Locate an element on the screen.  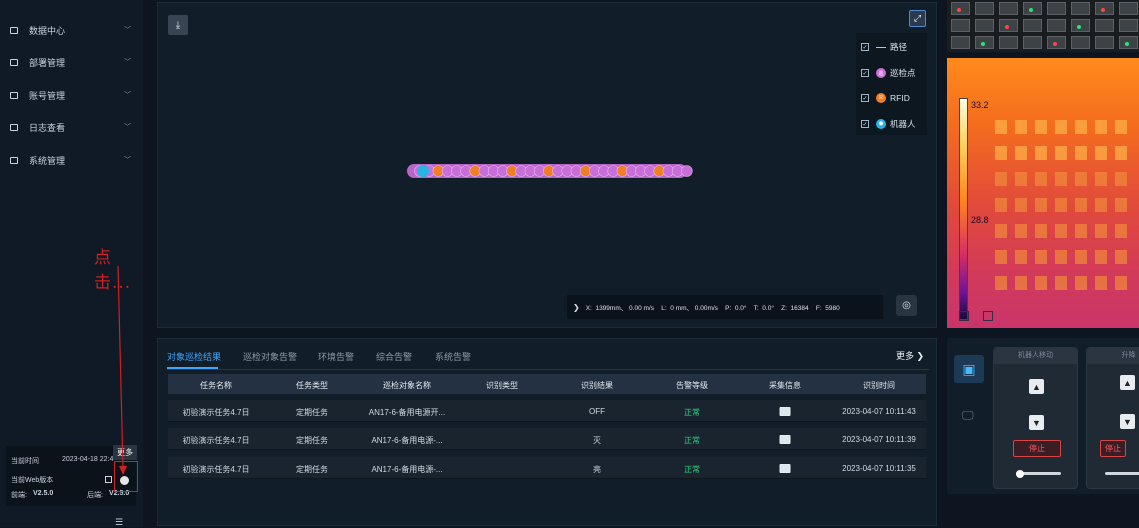
move-forward-button: ▲ is located at coordinates (1036, 386).